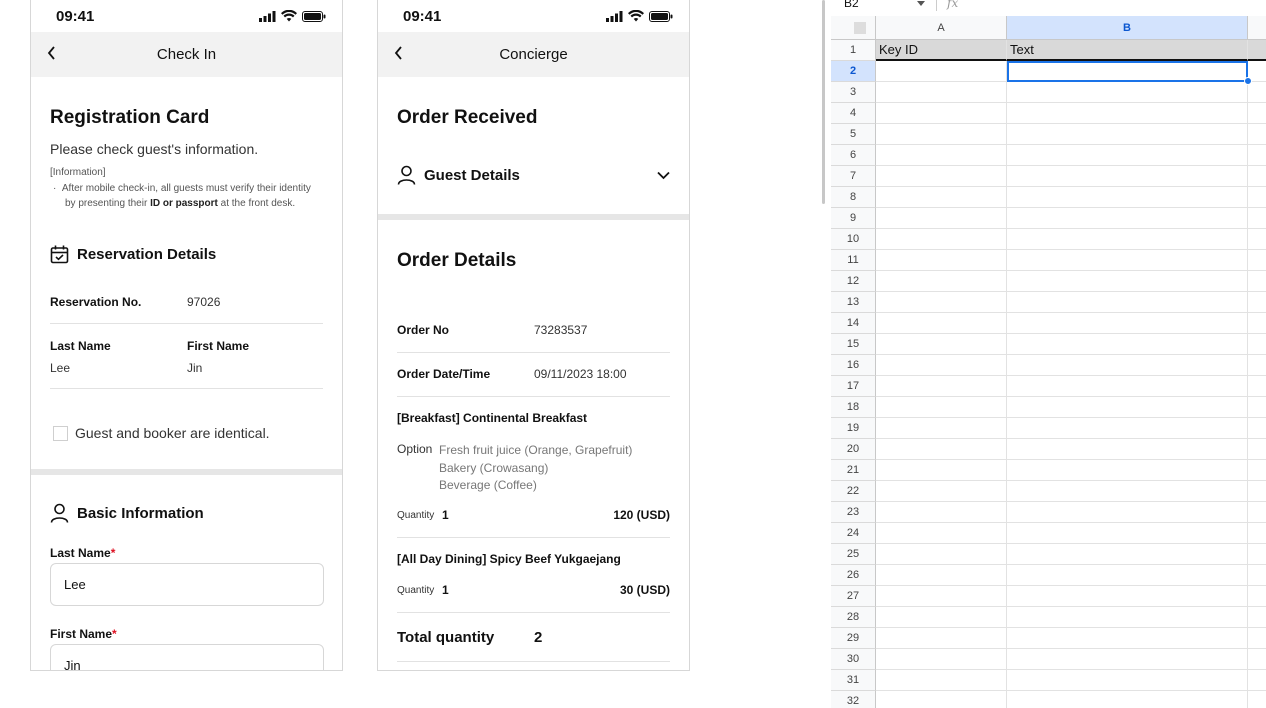 Image resolution: width=1266 pixels, height=708 pixels. I want to click on cell-a17, so click(941, 386).